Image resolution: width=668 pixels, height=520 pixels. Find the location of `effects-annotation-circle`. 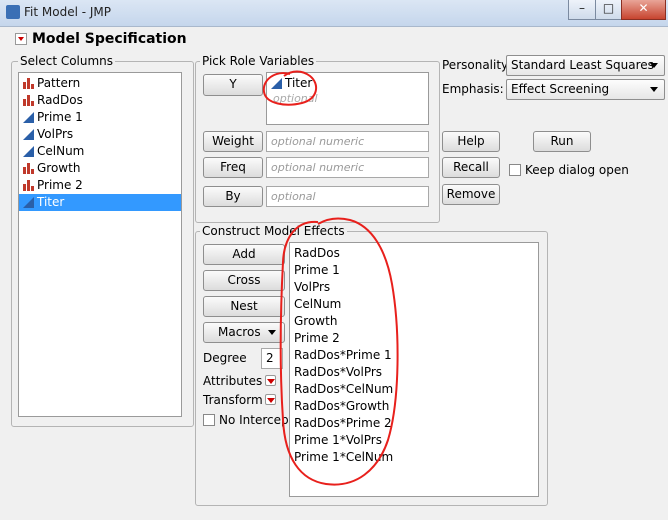

effects-annotation-circle is located at coordinates (339, 351).